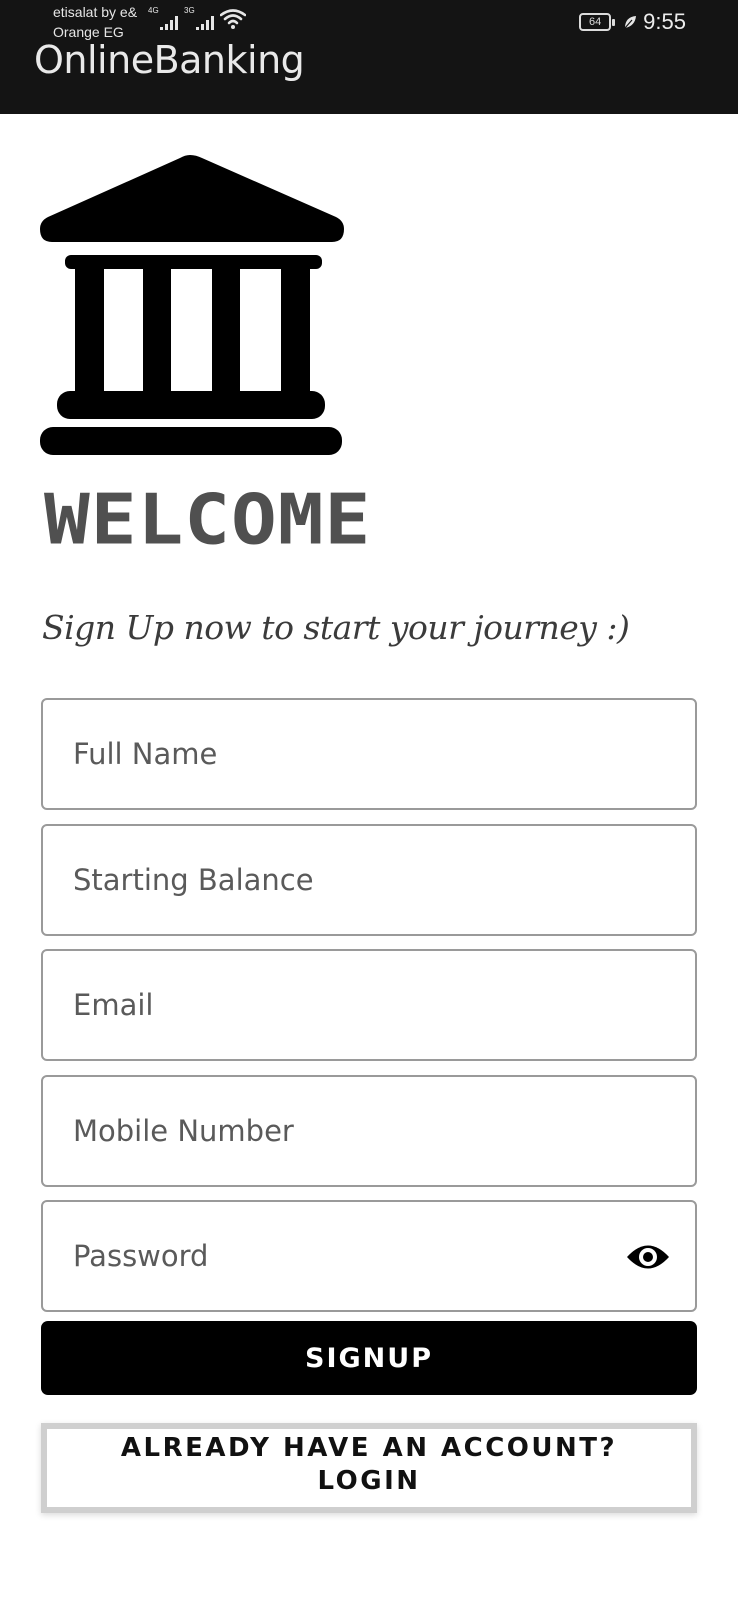 This screenshot has height=1600, width=738. What do you see at coordinates (369, 1448) in the screenshot?
I see `login-button-line-1: ALREADY HAVE AN ACCOUNT?` at bounding box center [369, 1448].